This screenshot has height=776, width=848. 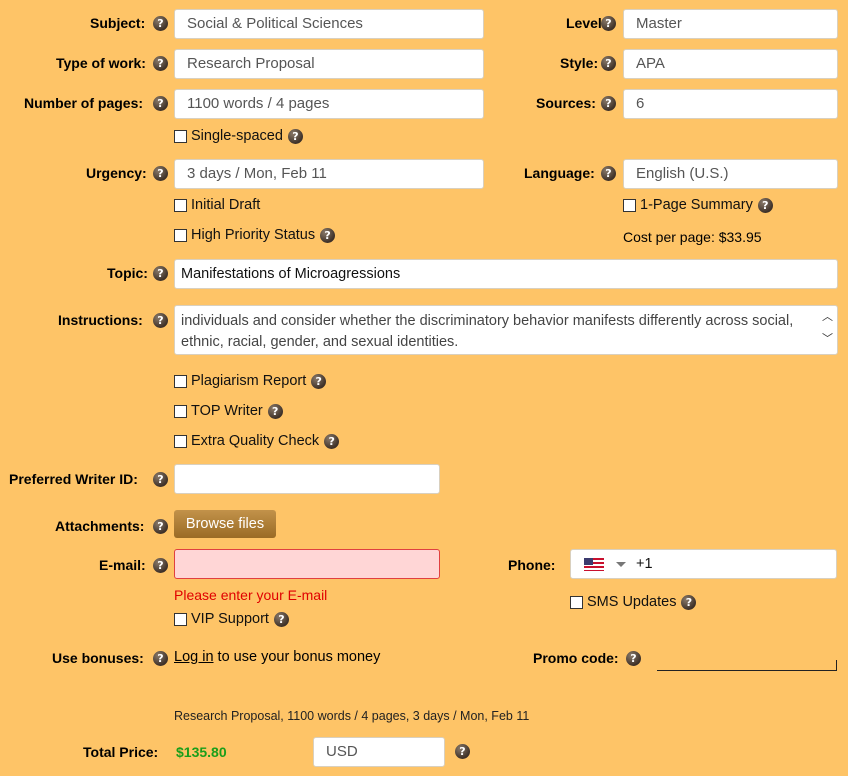 I want to click on urgency-label: Urgency:, so click(x=116, y=173).